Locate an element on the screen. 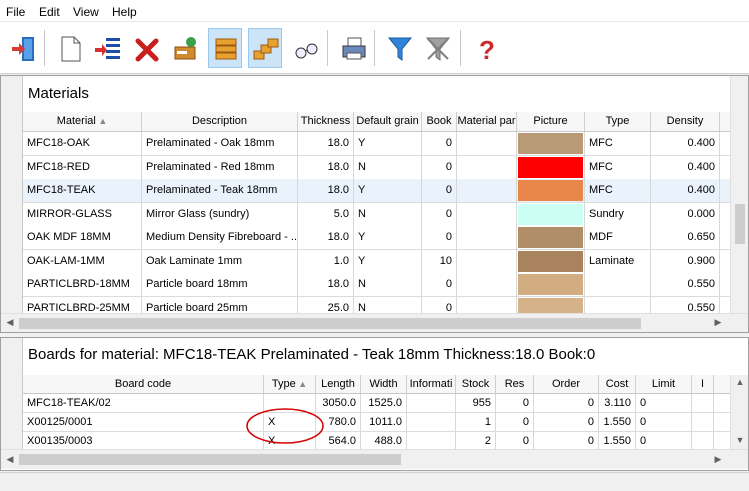  scroll-left-icon: ◀ is located at coordinates (10, 322).